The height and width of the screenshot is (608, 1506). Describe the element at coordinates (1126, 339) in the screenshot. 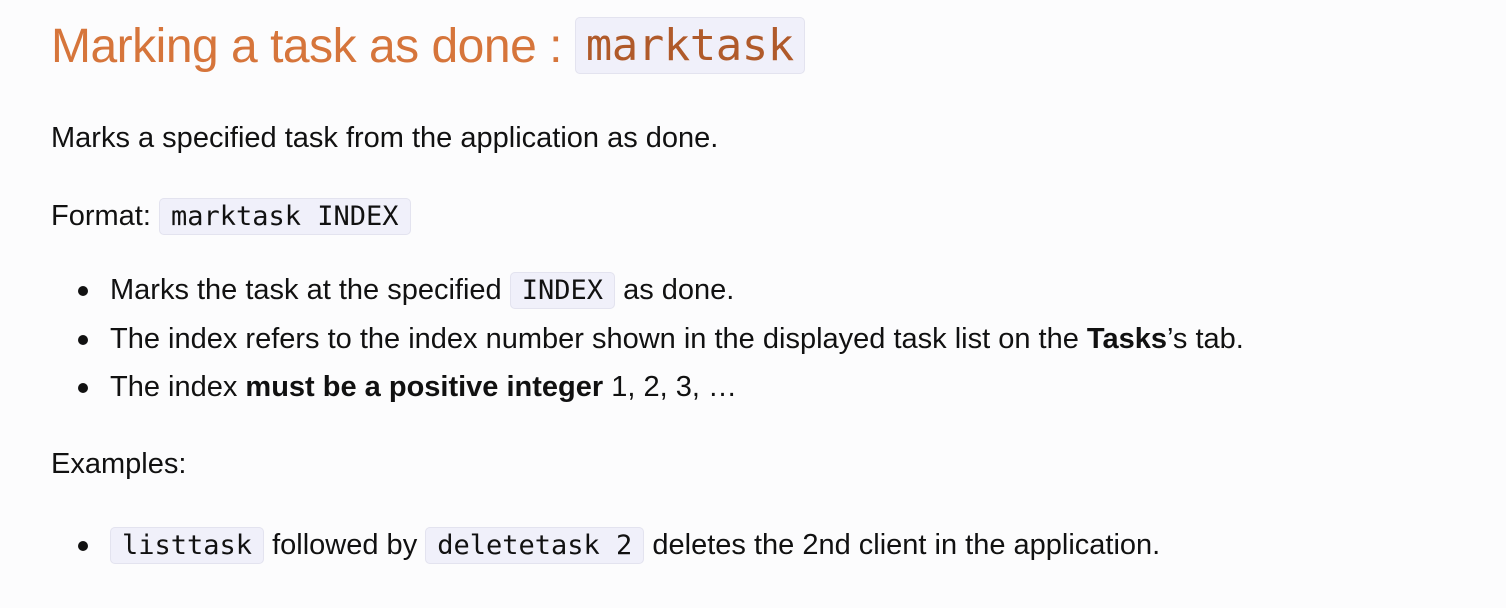

I see `usage-note-bold: Tasks` at that location.